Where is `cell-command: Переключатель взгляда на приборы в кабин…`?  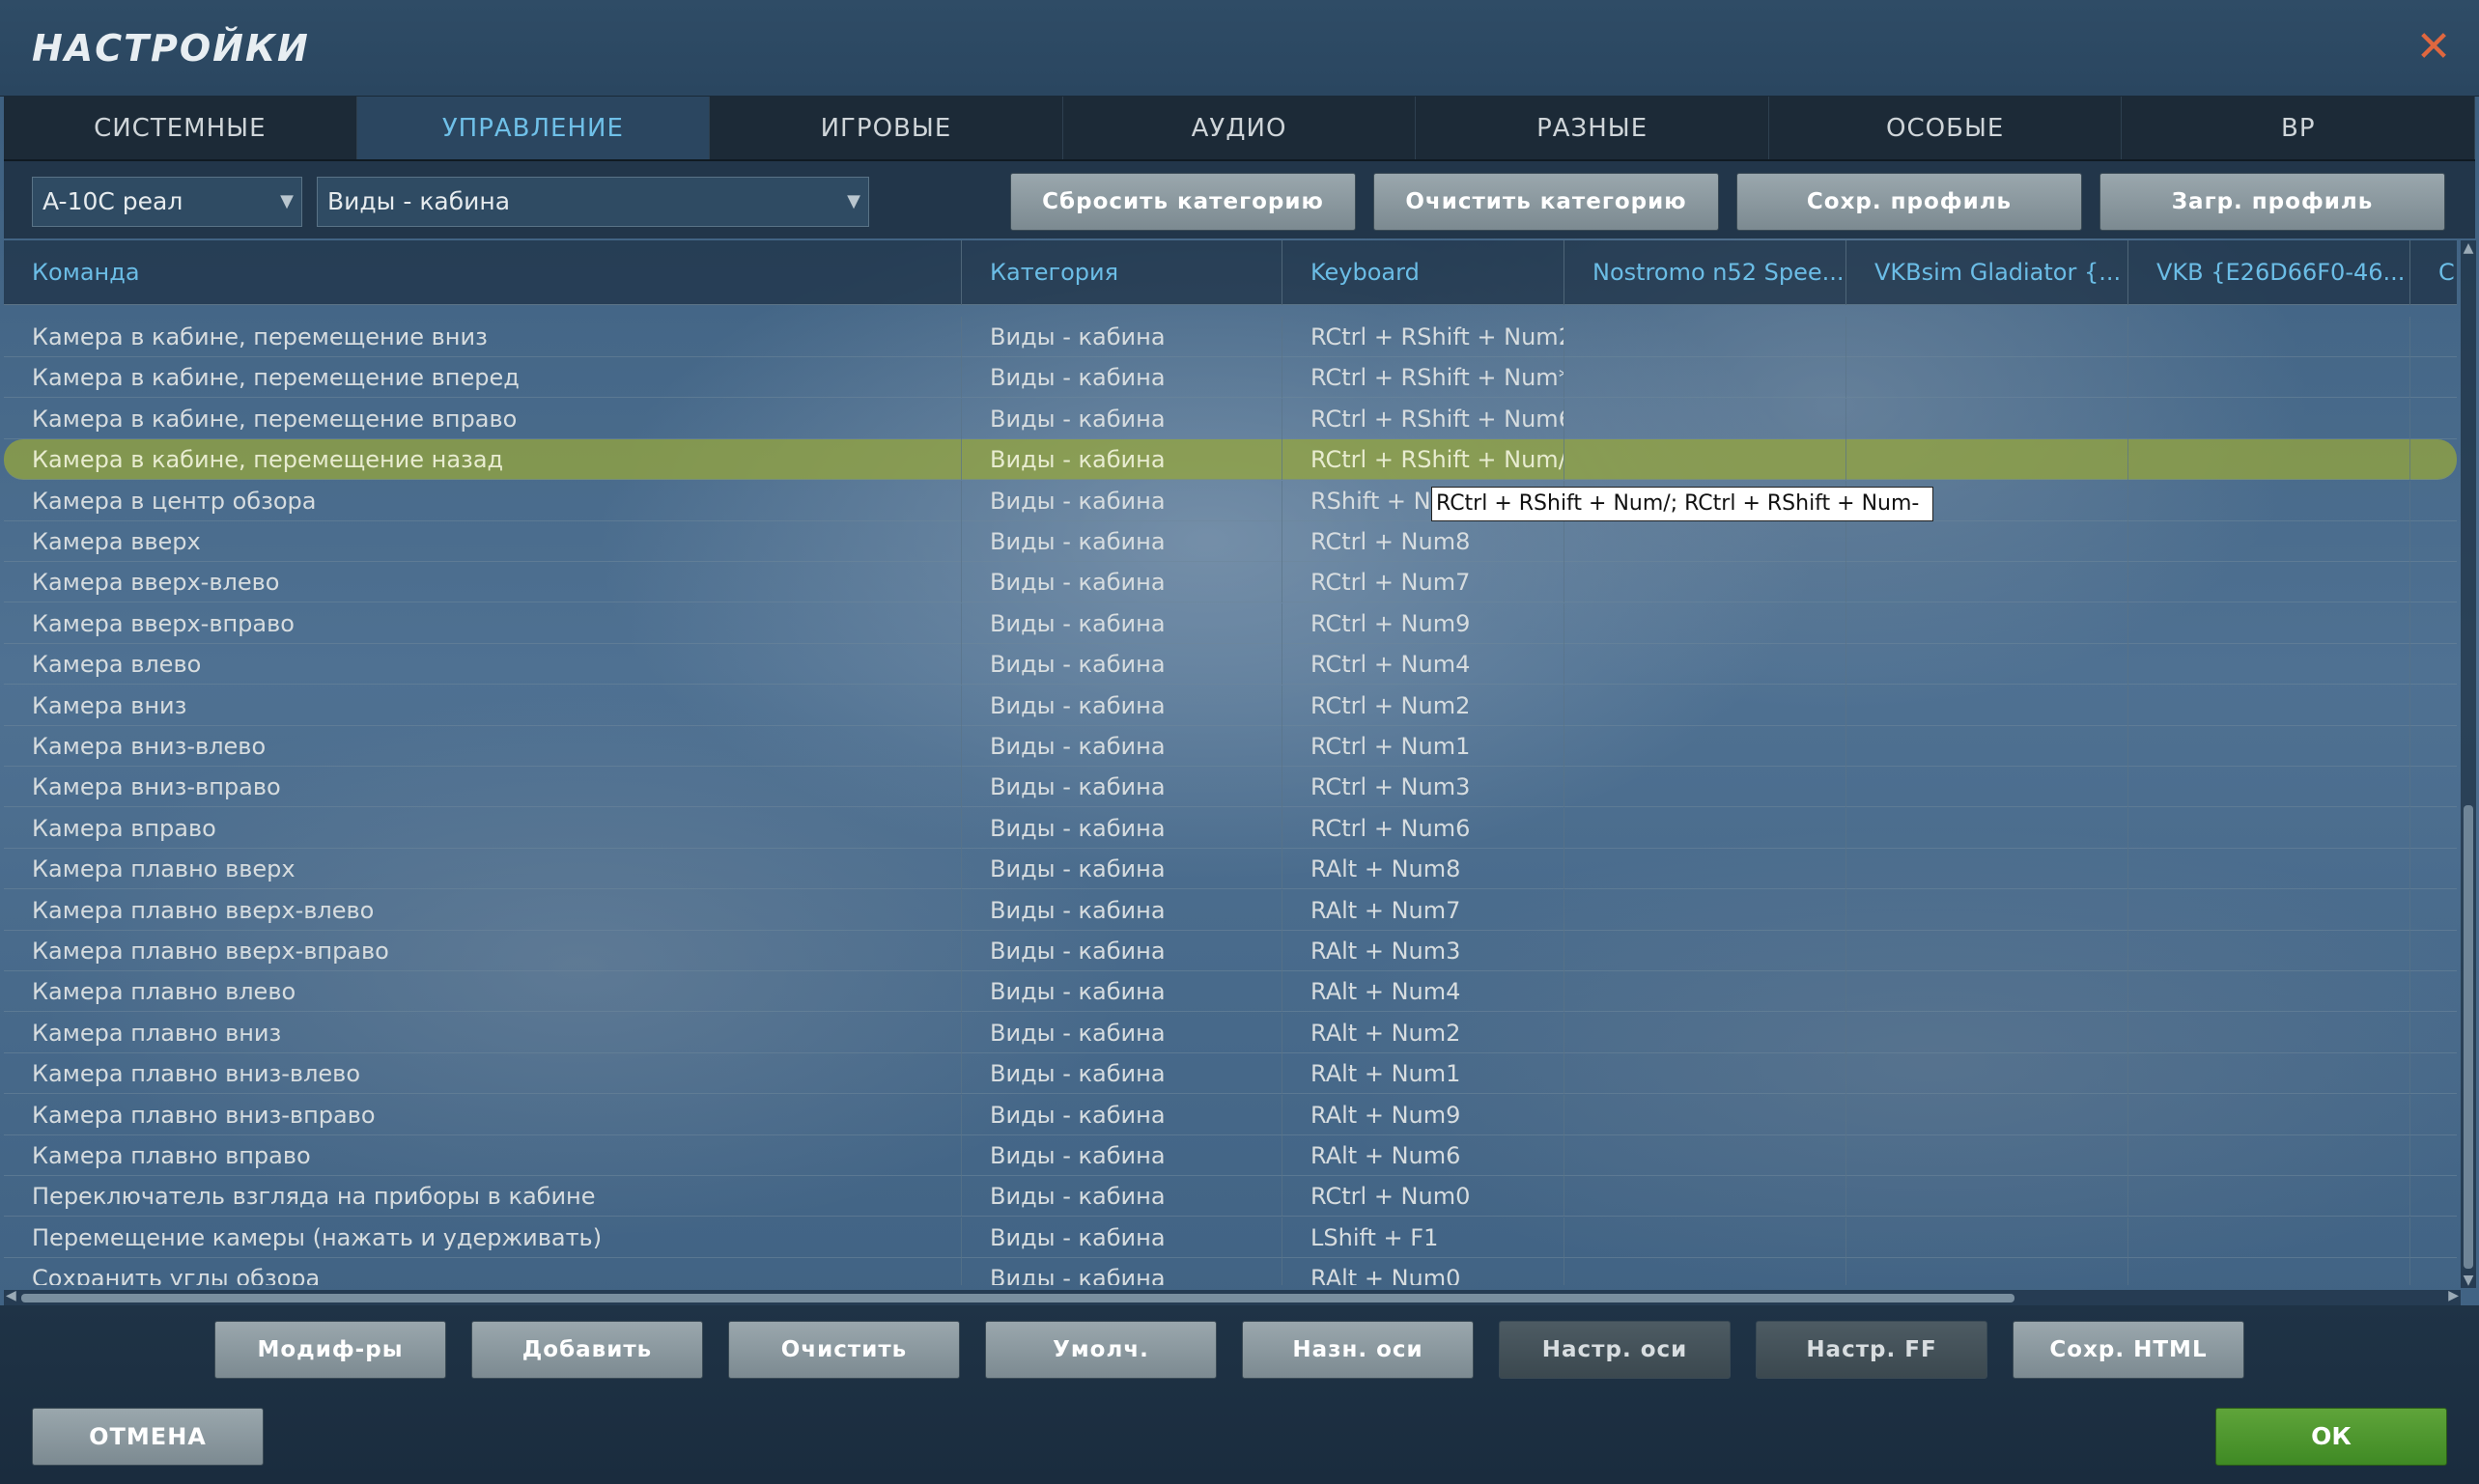
cell-command: Переключатель взгляда на приборы в кабин… is located at coordinates (483, 1197).